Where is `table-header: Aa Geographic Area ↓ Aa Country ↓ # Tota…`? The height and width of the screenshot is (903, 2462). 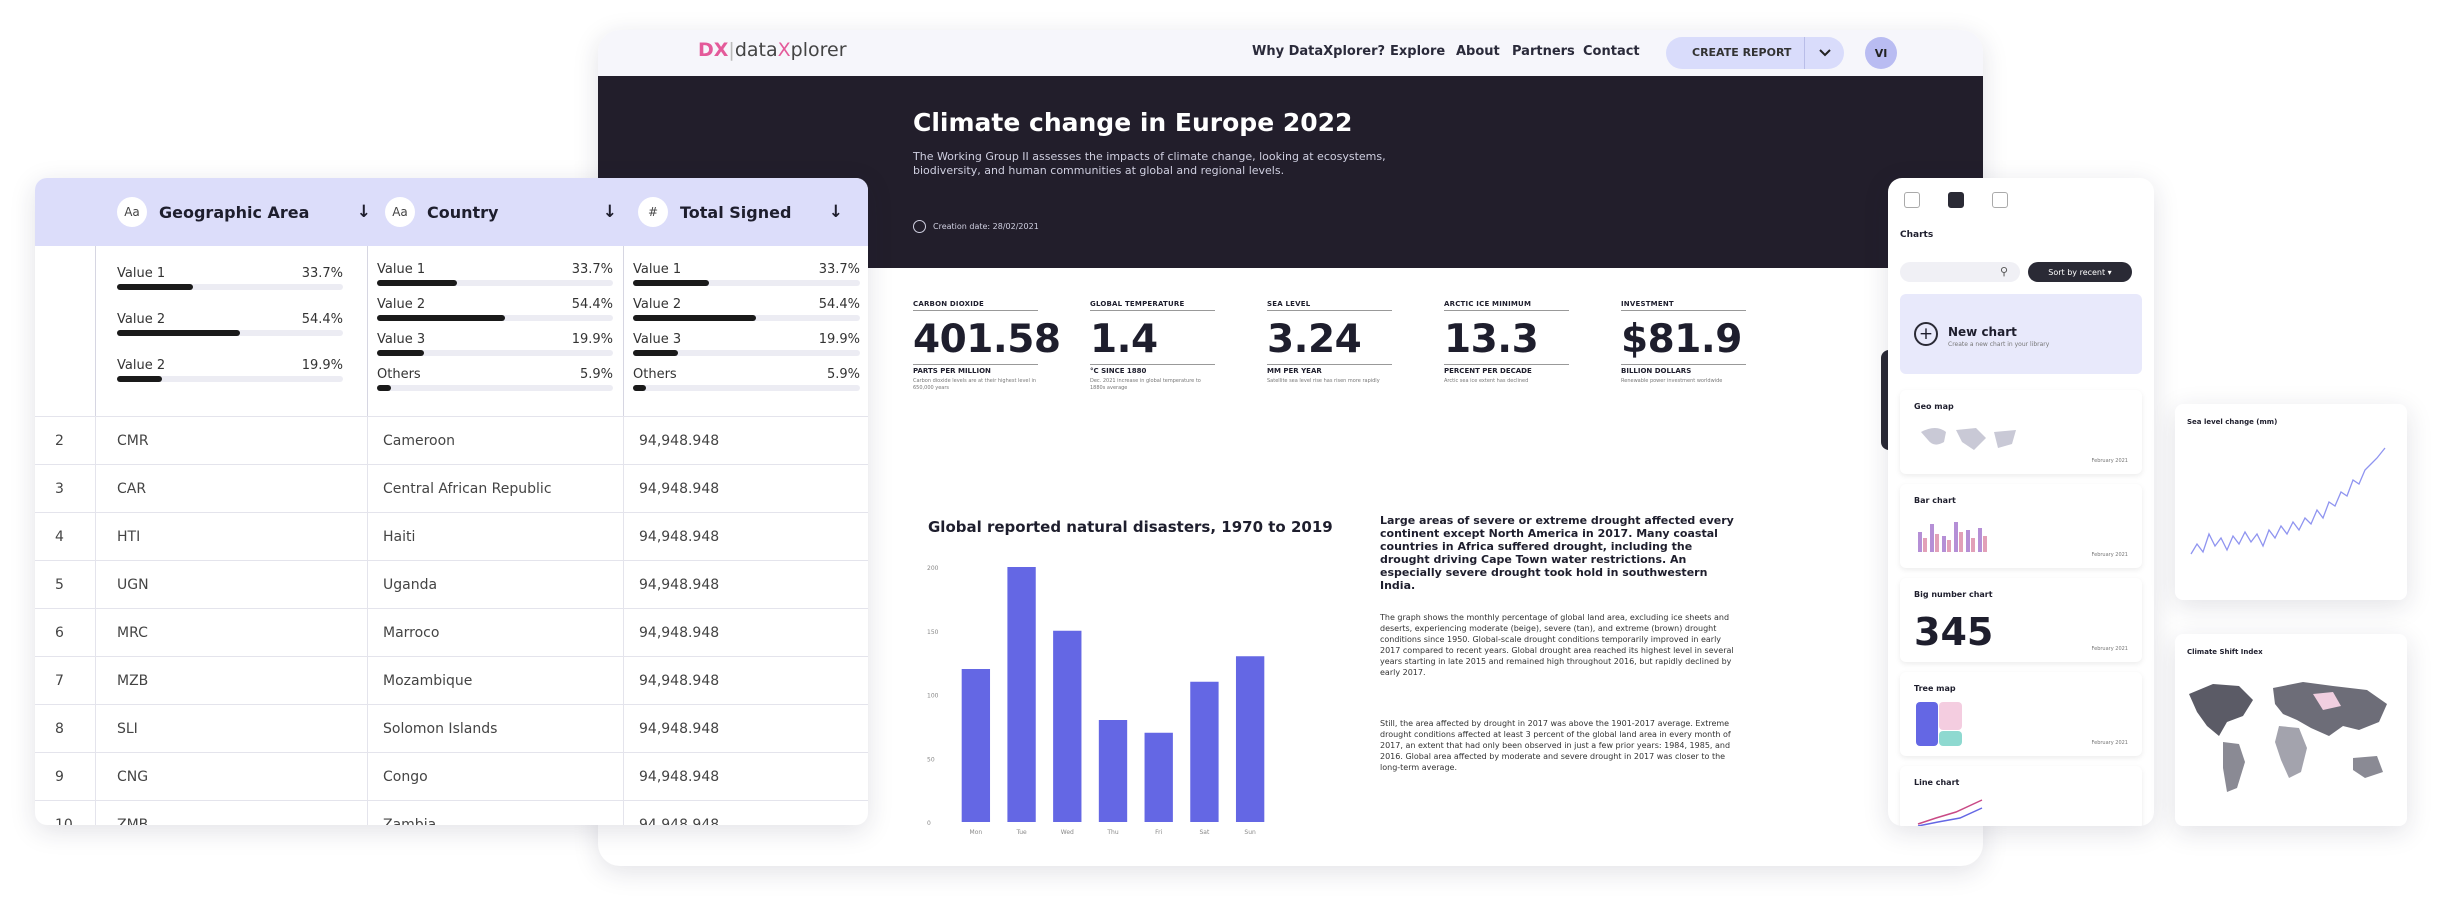 table-header: Aa Geographic Area ↓ Aa Country ↓ # Tota… is located at coordinates (451, 212).